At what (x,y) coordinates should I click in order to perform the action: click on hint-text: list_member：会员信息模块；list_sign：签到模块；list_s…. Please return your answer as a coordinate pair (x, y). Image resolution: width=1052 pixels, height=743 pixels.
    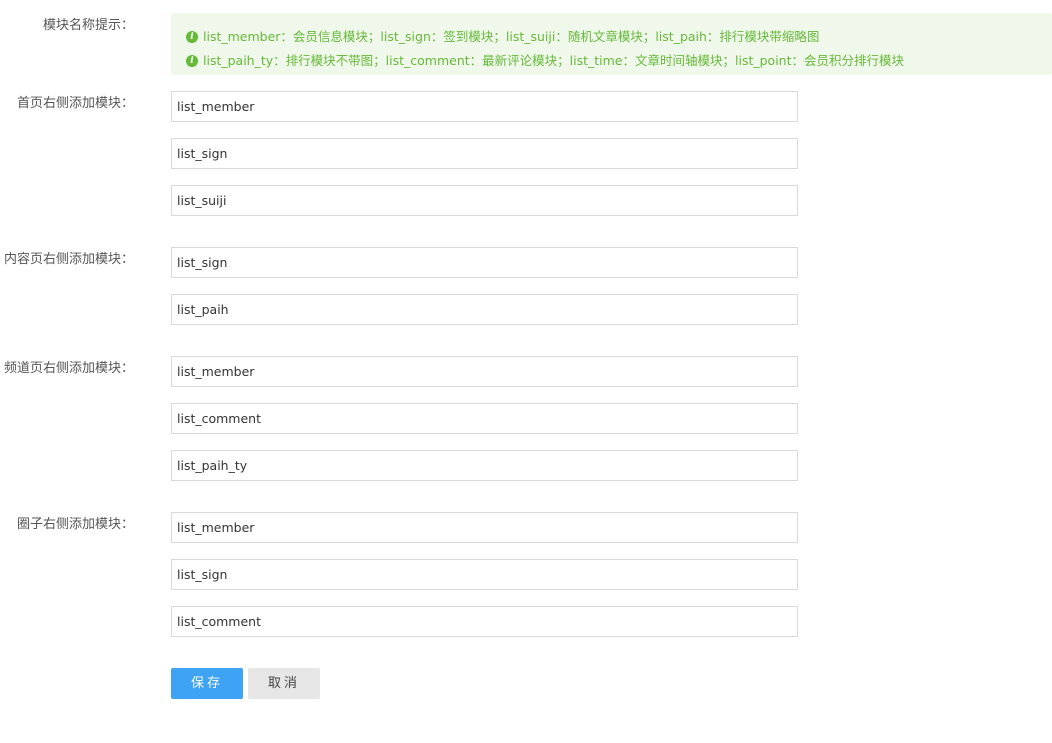
    Looking at the image, I should click on (511, 36).